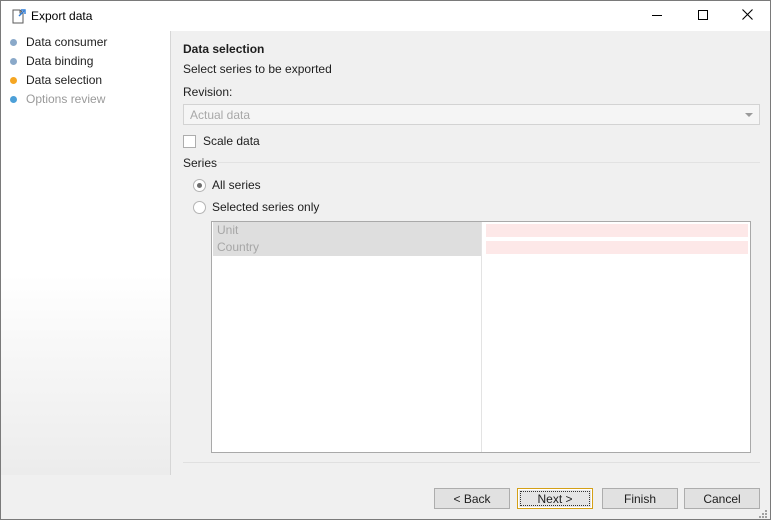 The image size is (771, 520). Describe the element at coordinates (60, 61) in the screenshot. I see `step-label: Data binding` at that location.